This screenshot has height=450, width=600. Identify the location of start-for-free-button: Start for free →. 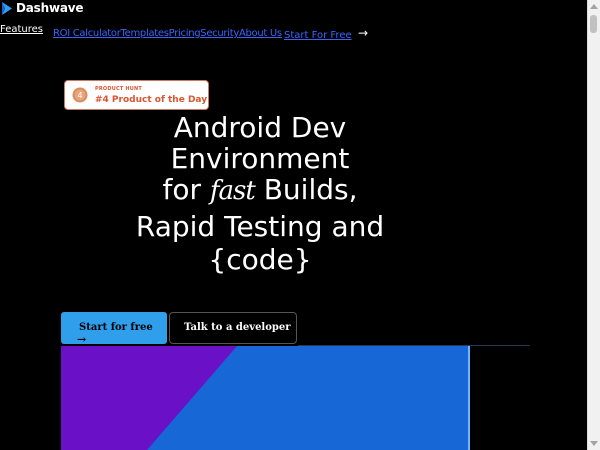
(114, 329).